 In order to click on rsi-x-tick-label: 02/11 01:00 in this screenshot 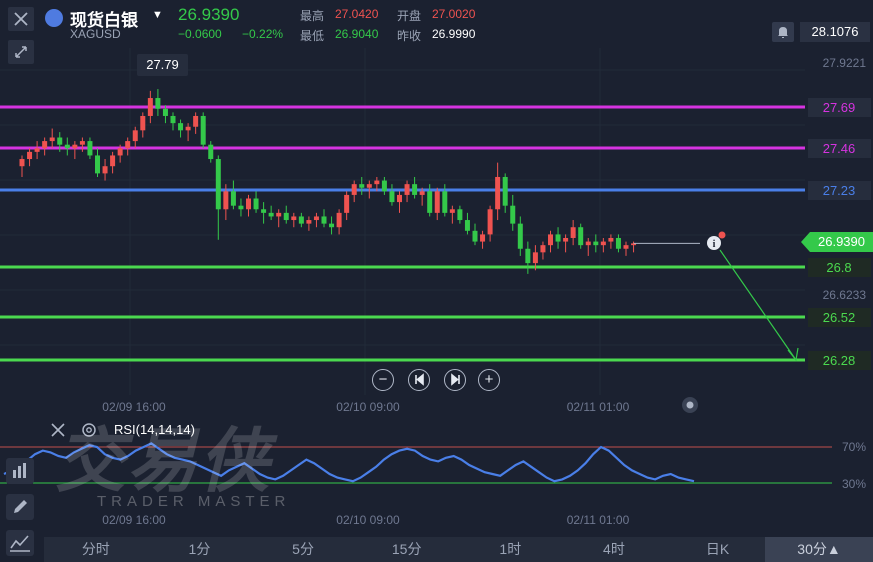, I will do `click(598, 520)`.